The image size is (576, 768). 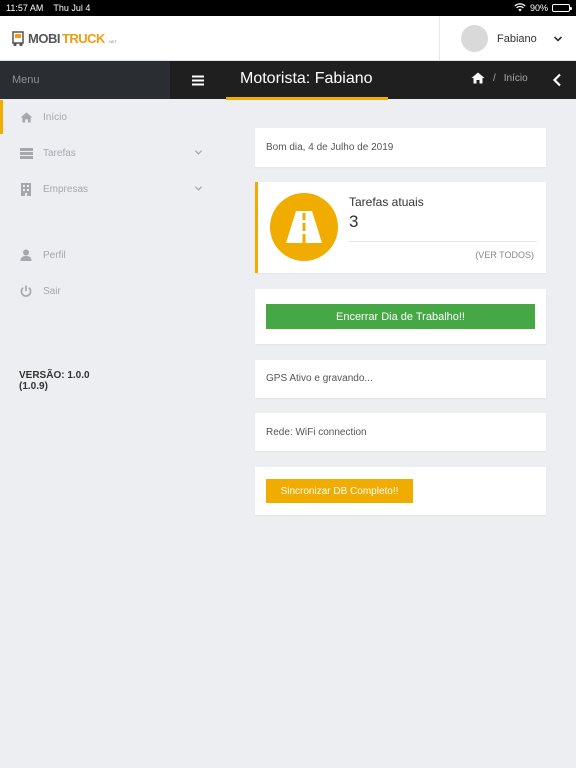 I want to click on tasks-label: Tarefas atuais, so click(x=386, y=202).